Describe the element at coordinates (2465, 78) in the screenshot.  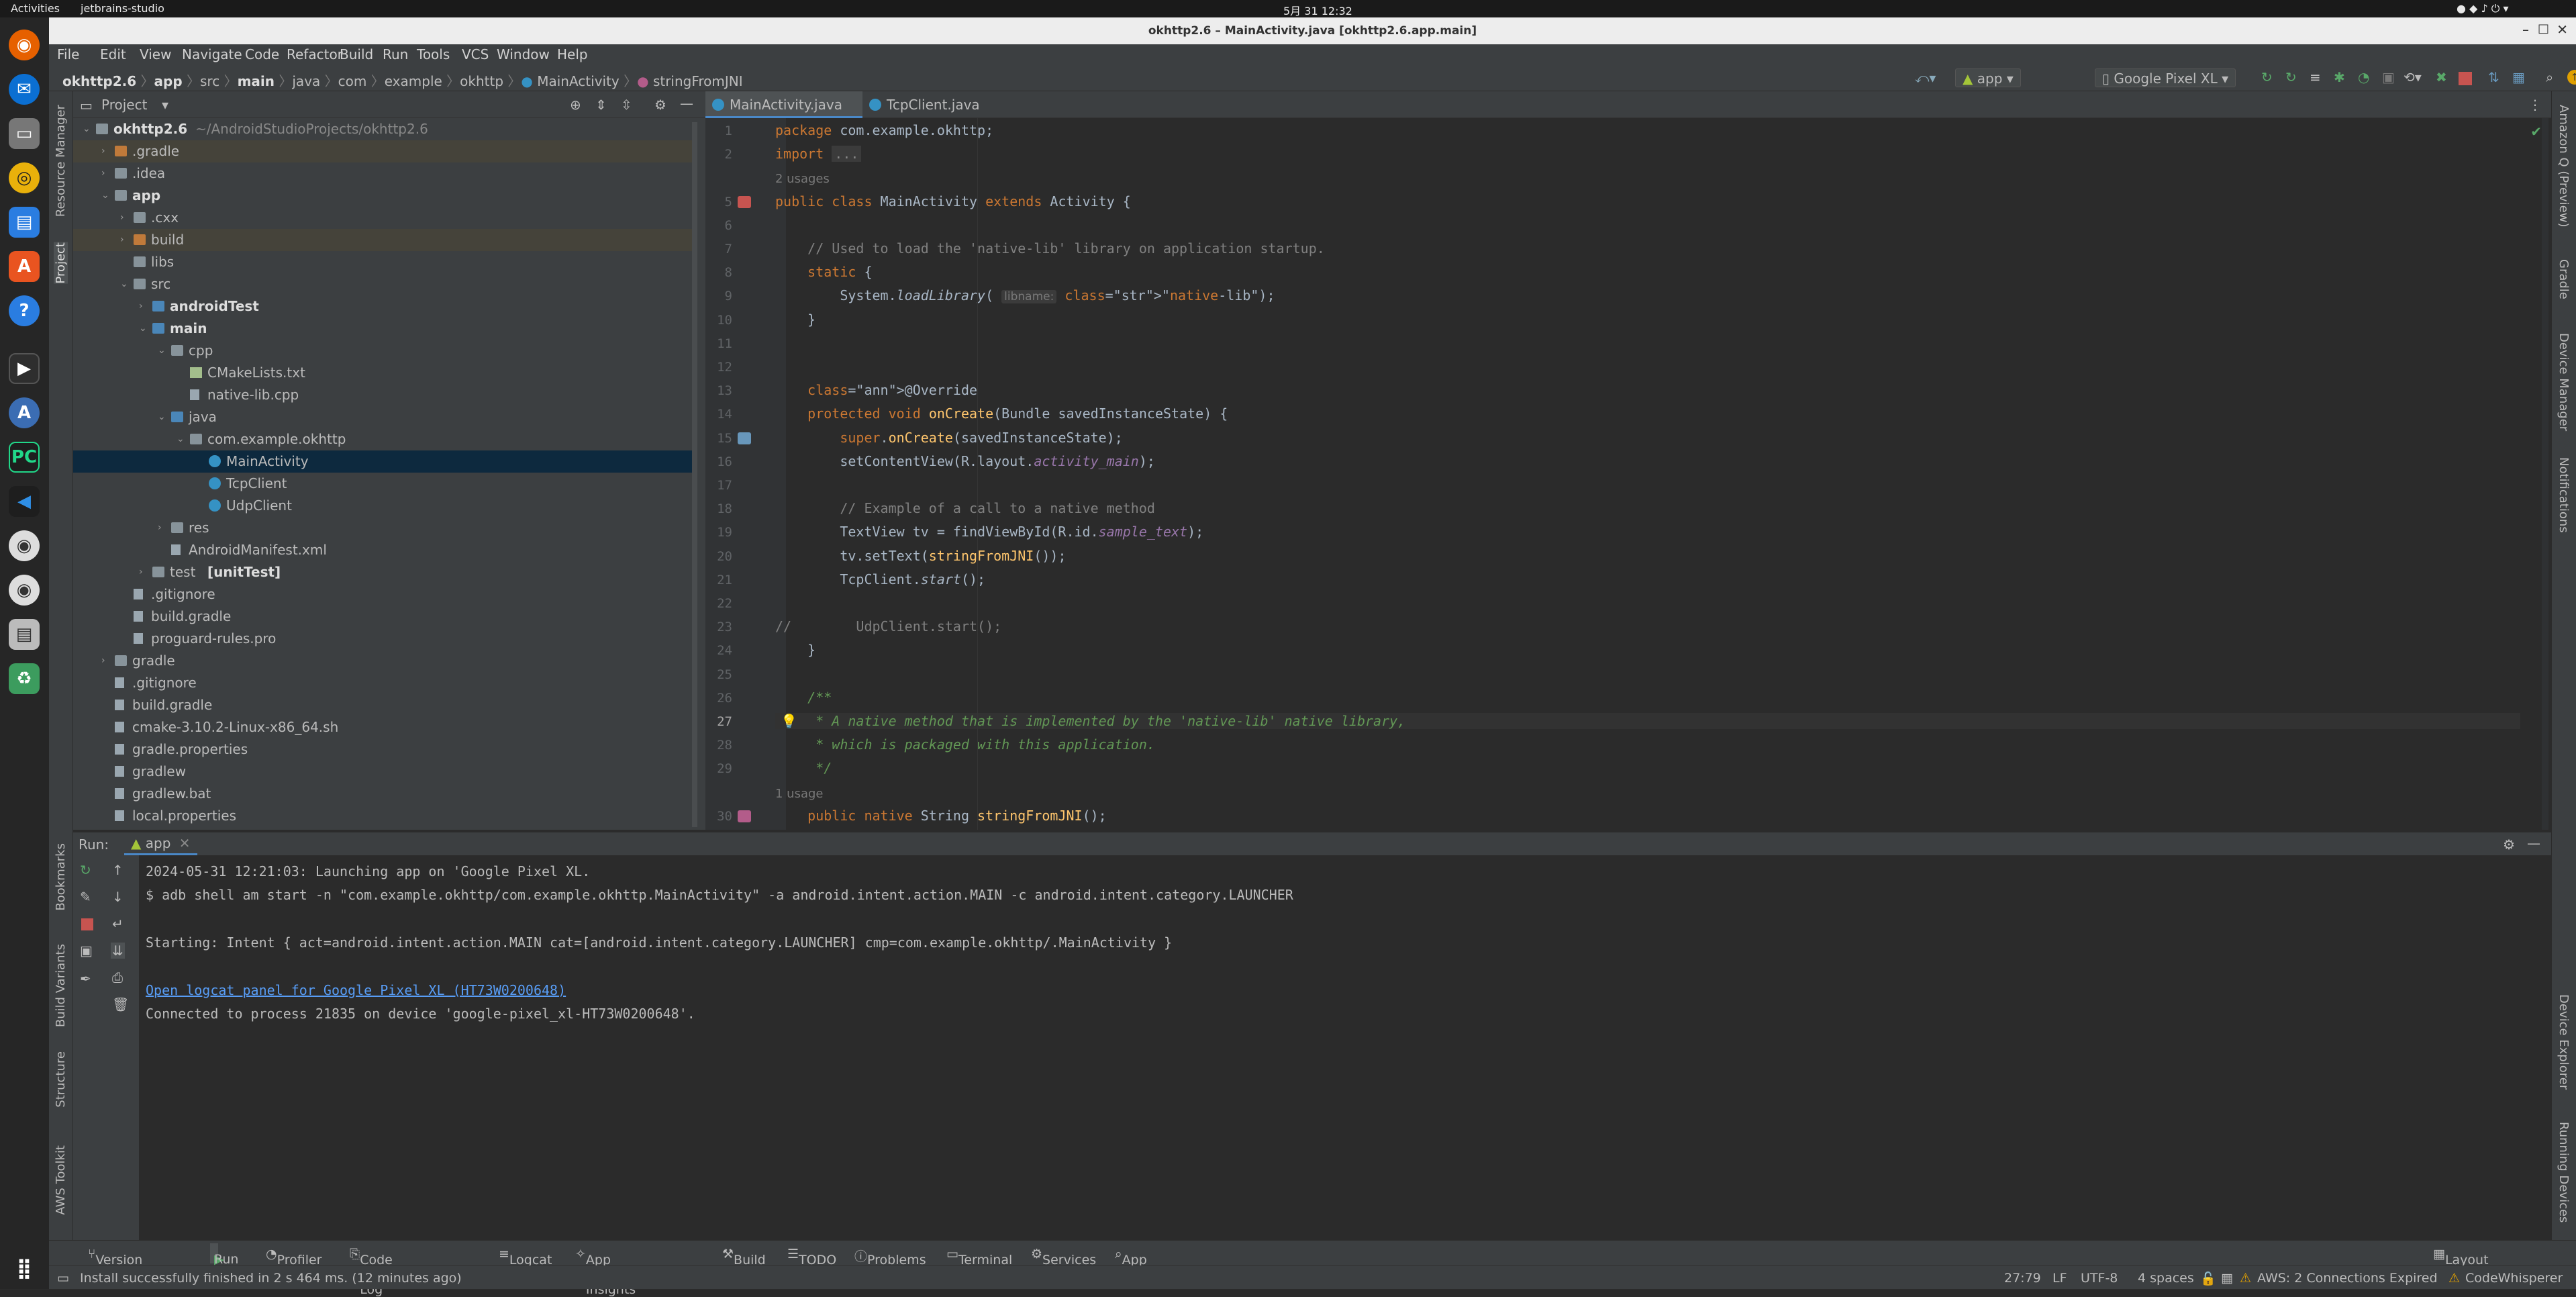
I see `stop-icon` at that location.